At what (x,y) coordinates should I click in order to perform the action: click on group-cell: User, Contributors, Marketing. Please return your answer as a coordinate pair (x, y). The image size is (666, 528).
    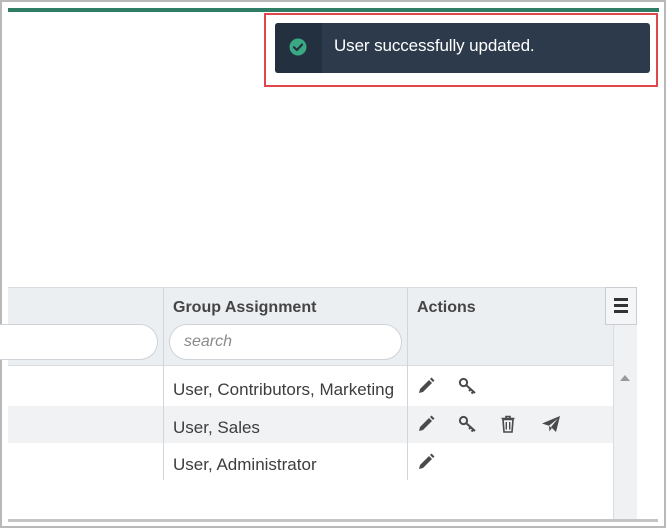
    Looking at the image, I should click on (284, 389).